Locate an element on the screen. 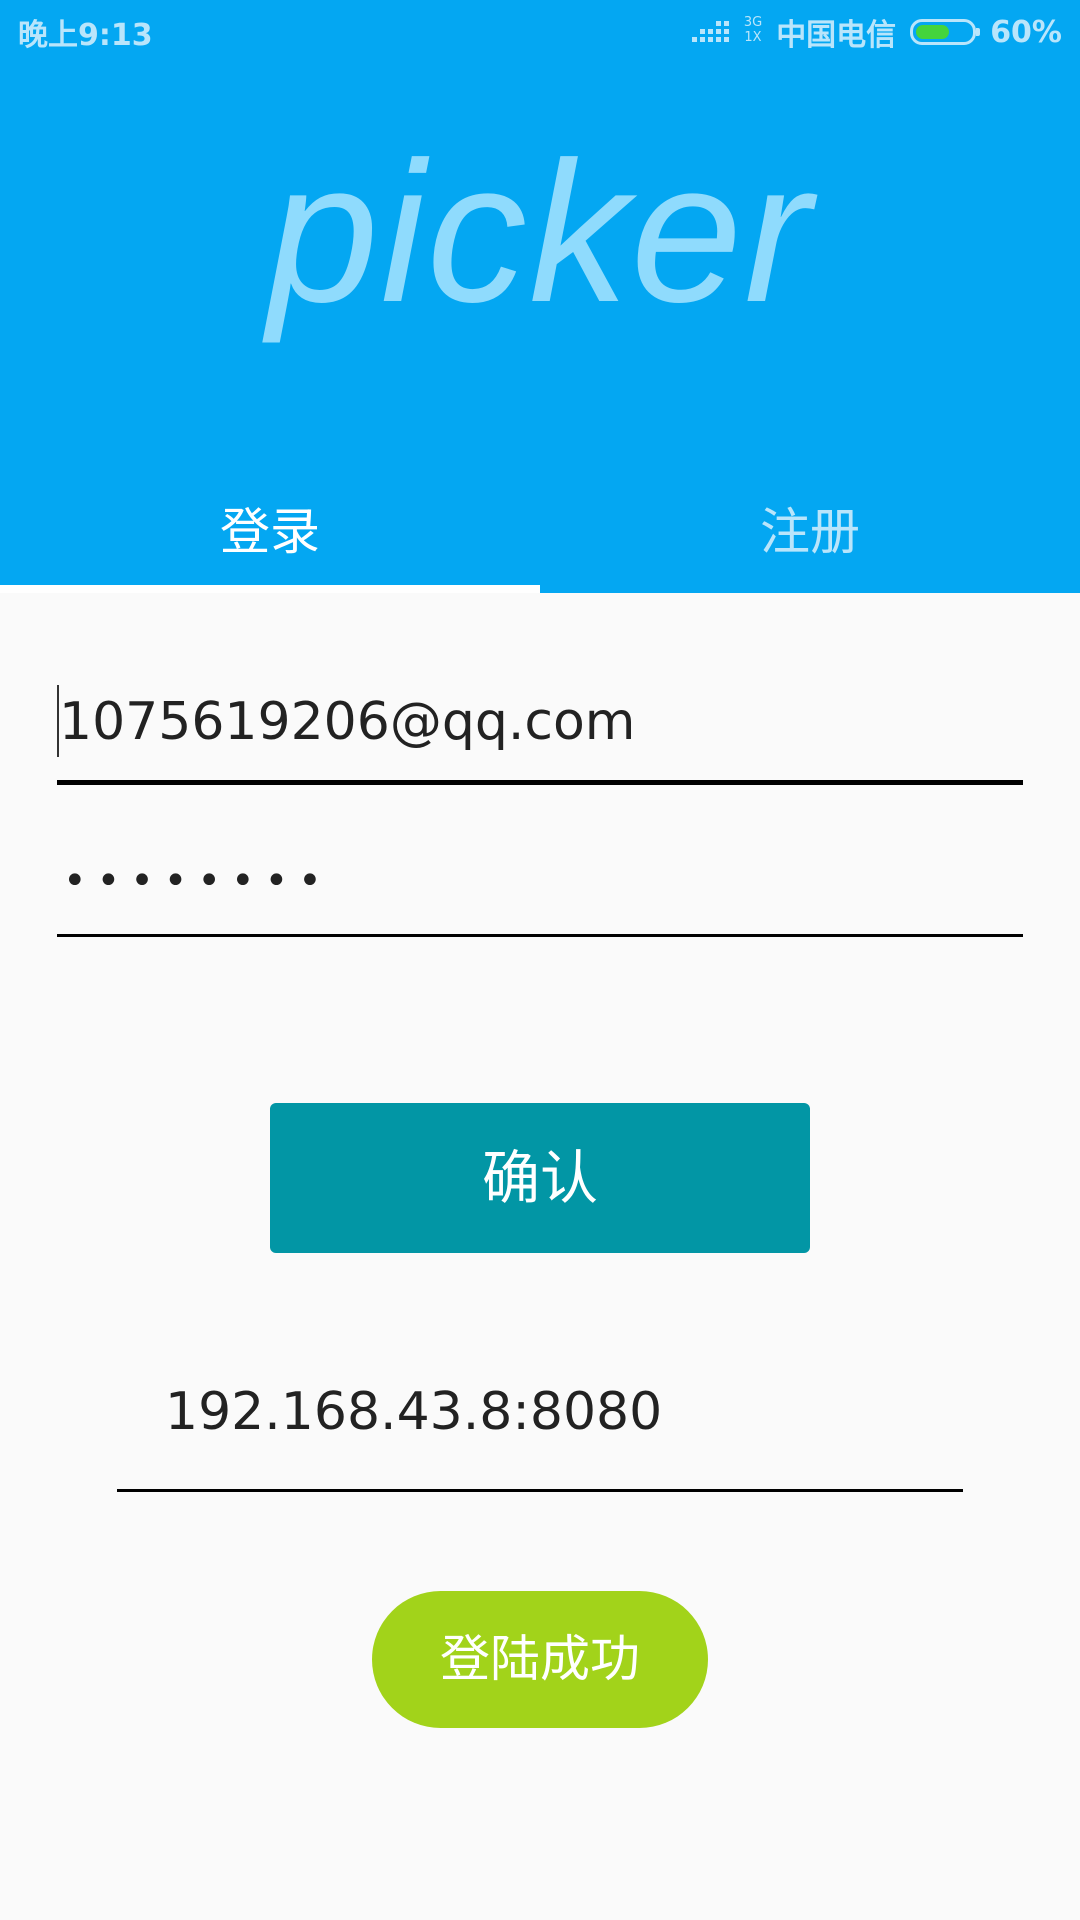  network-type: 3G 1X is located at coordinates (753, 30).